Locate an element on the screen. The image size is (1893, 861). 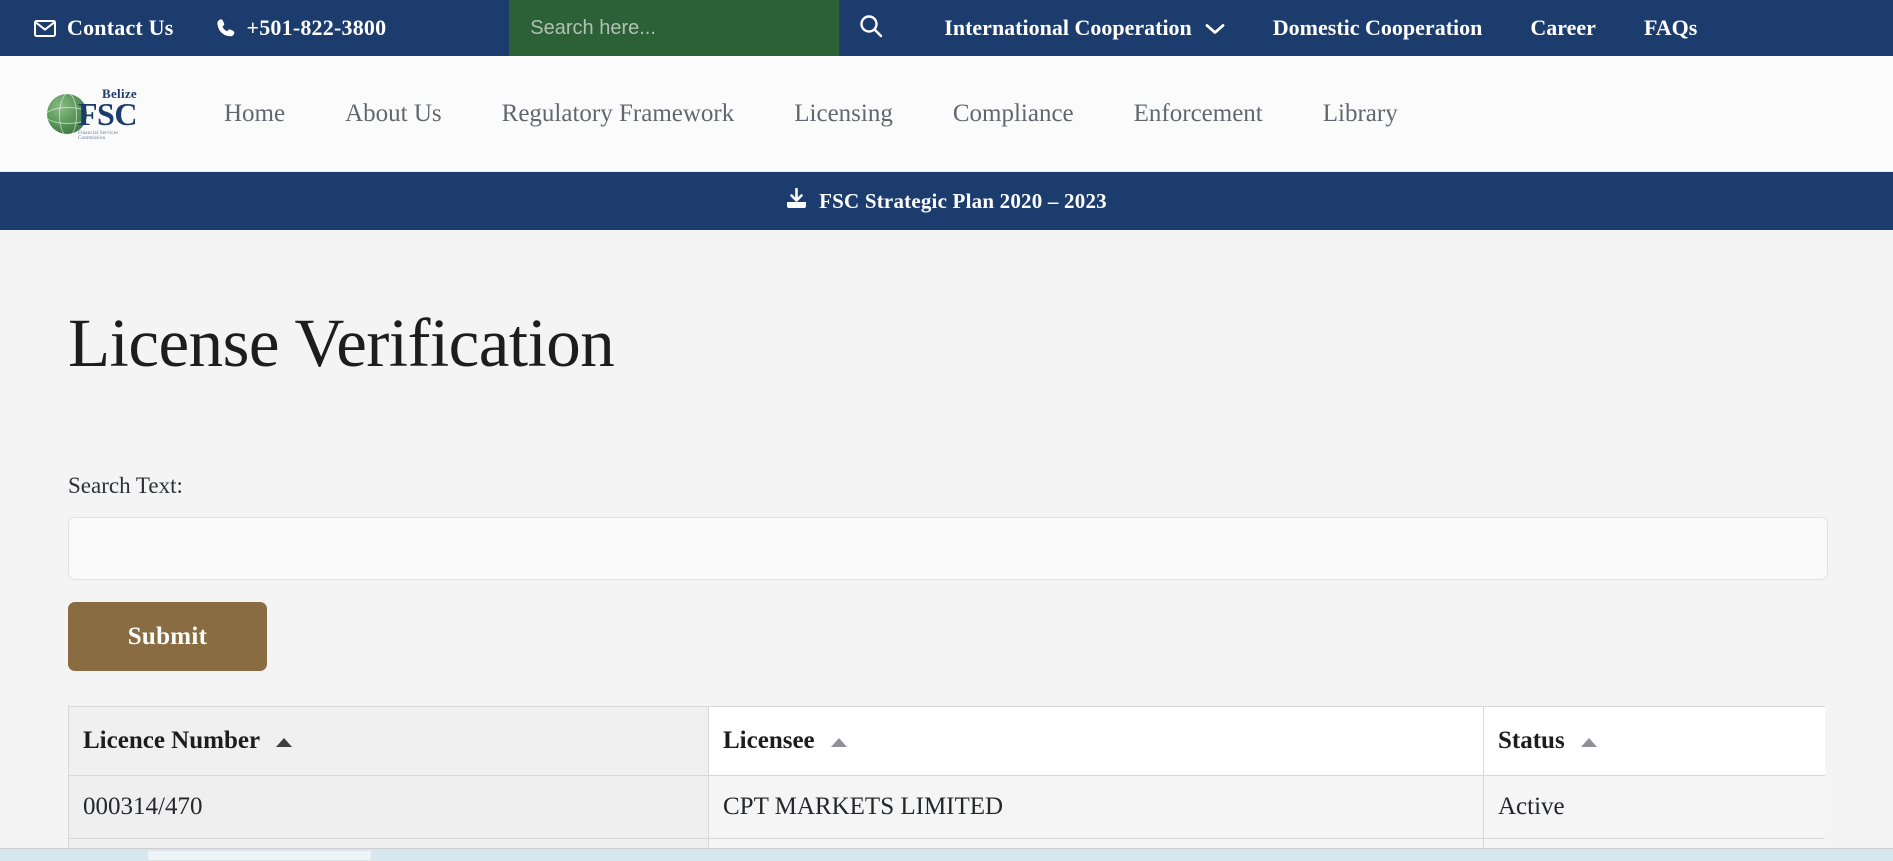
phone-label: +501-822-3800 is located at coordinates (316, 27).